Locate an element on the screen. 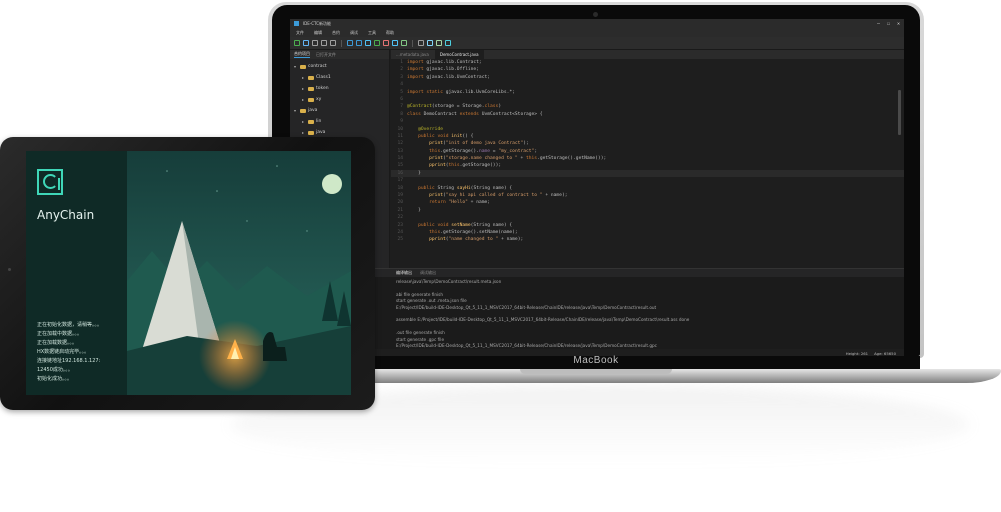 The image size is (1001, 512). code-line: 15 pprint(this.getStorage()); is located at coordinates (647, 165).